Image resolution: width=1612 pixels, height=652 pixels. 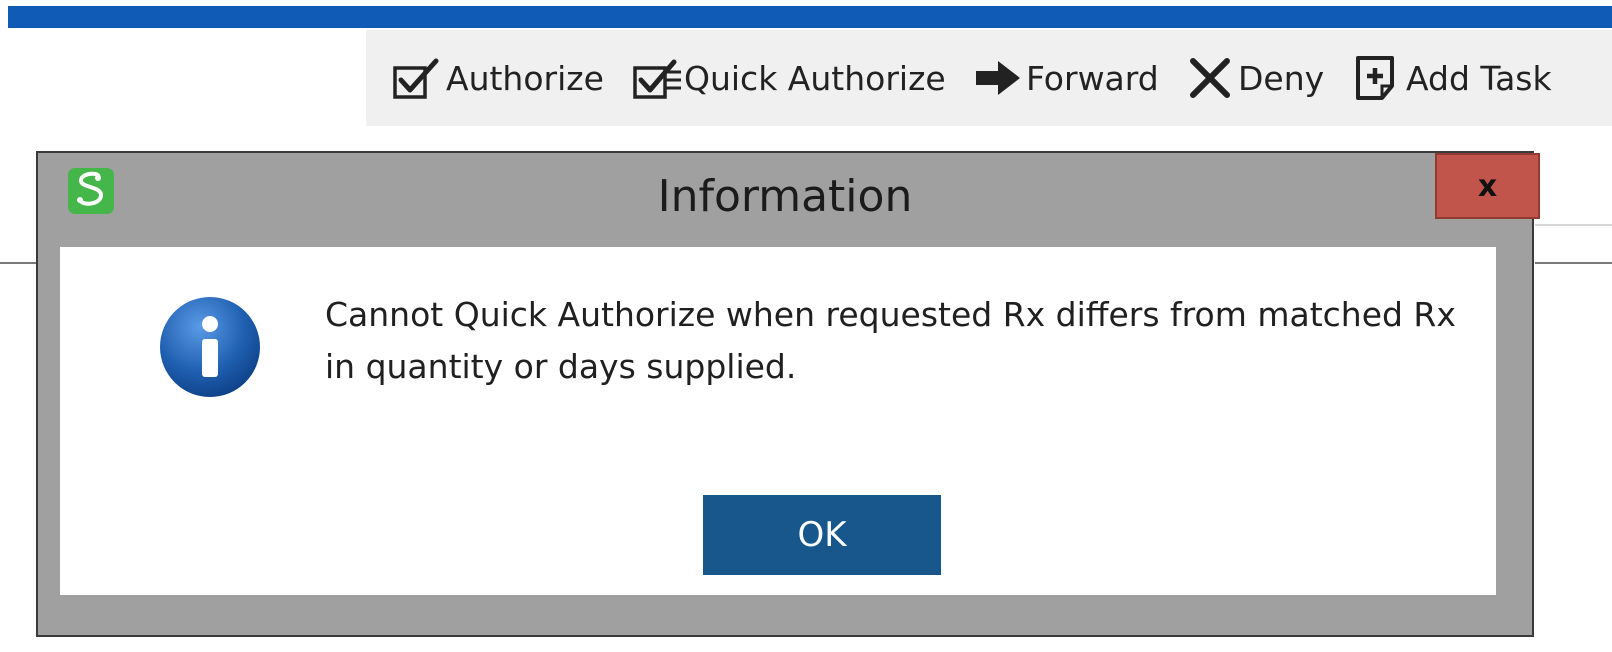 I want to click on forward-button: Forward, so click(x=1066, y=78).